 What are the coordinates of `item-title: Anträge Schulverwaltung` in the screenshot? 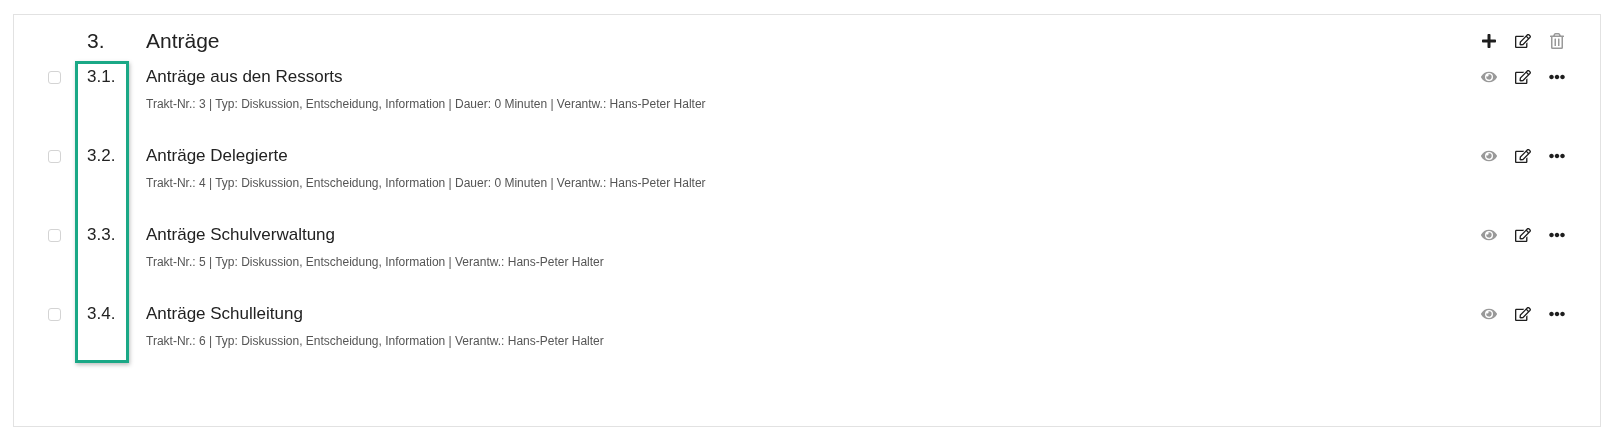 It's located at (241, 235).